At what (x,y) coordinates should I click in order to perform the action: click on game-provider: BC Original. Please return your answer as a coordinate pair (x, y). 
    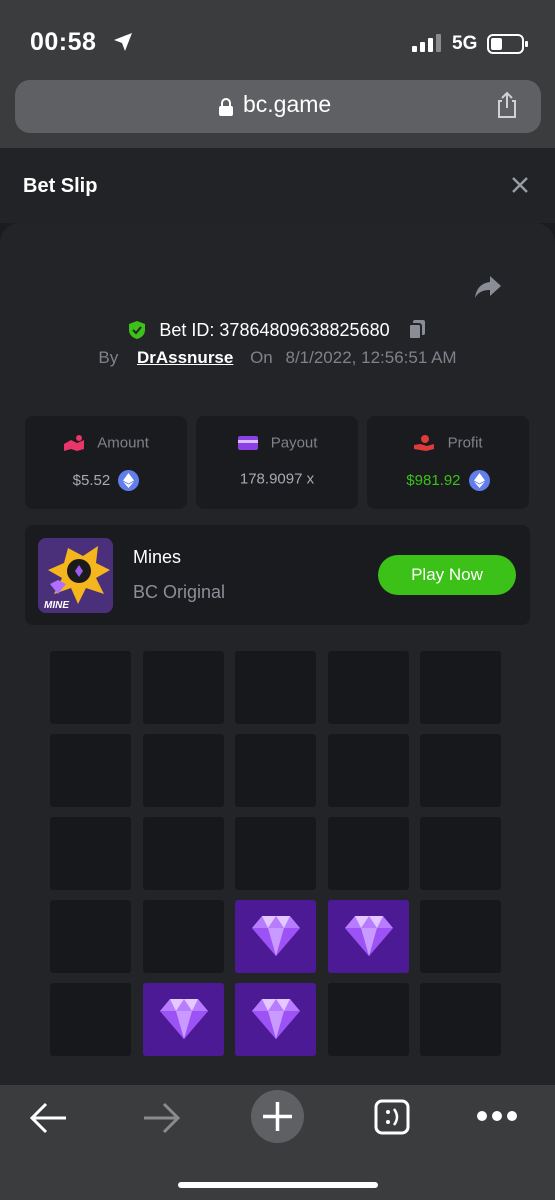
    Looking at the image, I should click on (179, 592).